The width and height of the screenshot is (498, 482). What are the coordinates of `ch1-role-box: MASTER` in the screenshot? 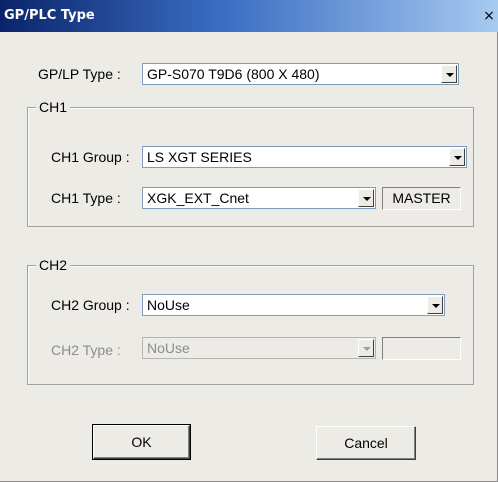 It's located at (421, 198).